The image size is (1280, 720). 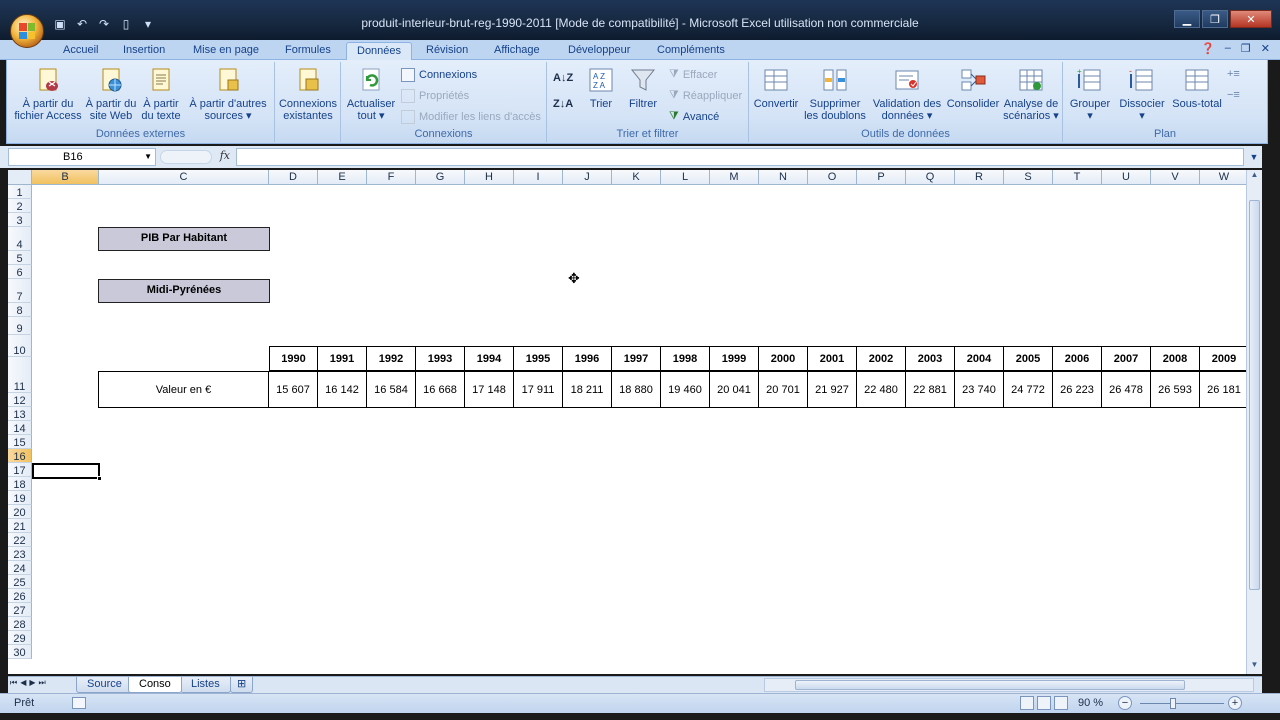 I want to click on sheet-tab-listes: Listes, so click(x=205, y=685).